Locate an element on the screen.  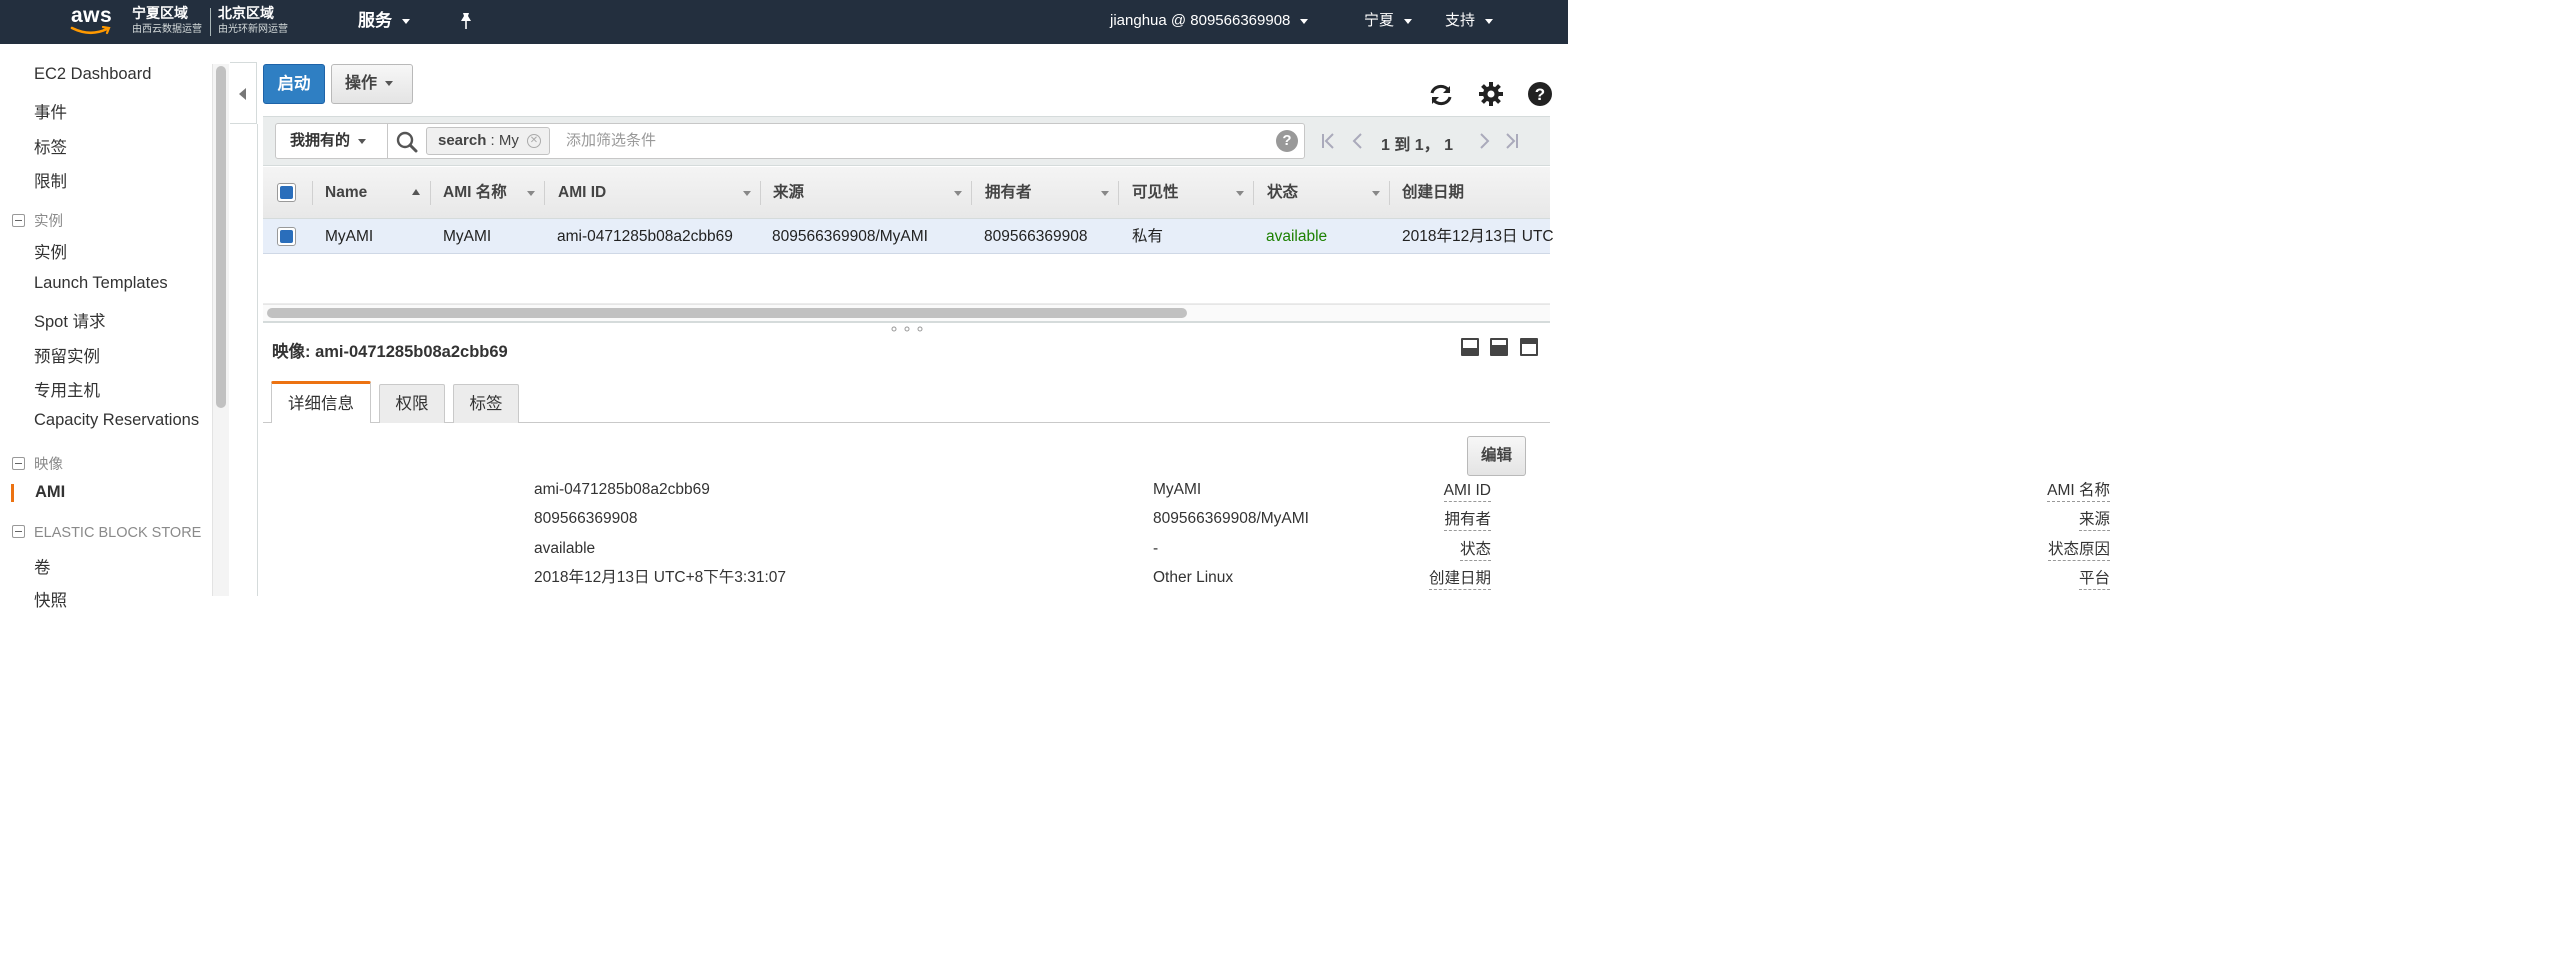
region-ningxia-block: 宁夏区域 由西云数据运营 is located at coordinates (167, 21).